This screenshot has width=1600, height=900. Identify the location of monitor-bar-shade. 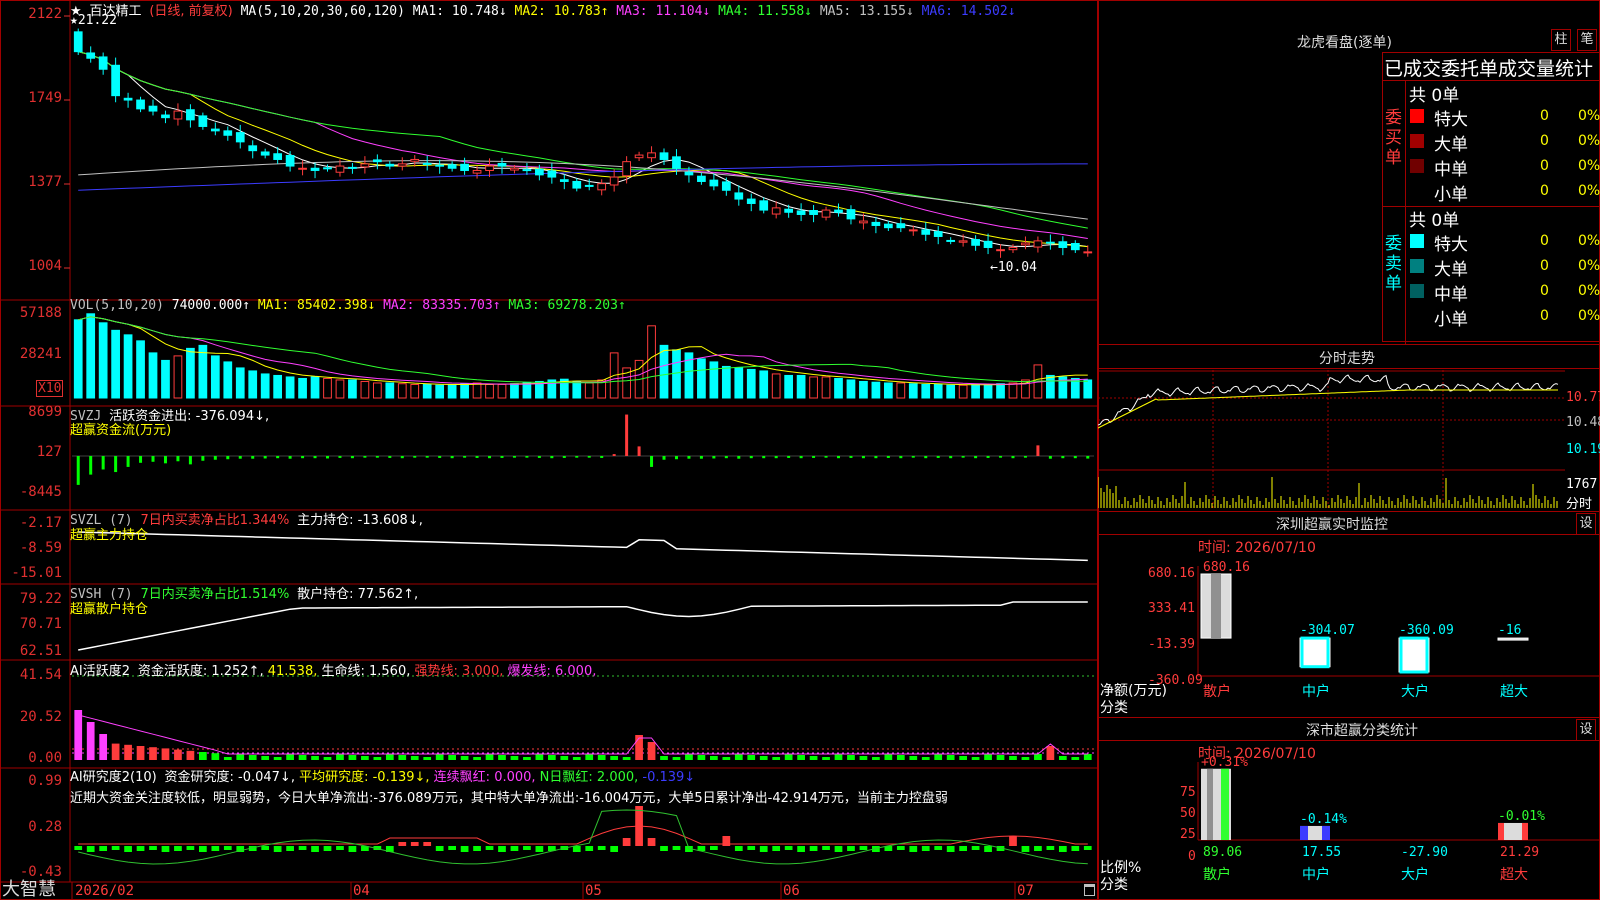
(1216, 606).